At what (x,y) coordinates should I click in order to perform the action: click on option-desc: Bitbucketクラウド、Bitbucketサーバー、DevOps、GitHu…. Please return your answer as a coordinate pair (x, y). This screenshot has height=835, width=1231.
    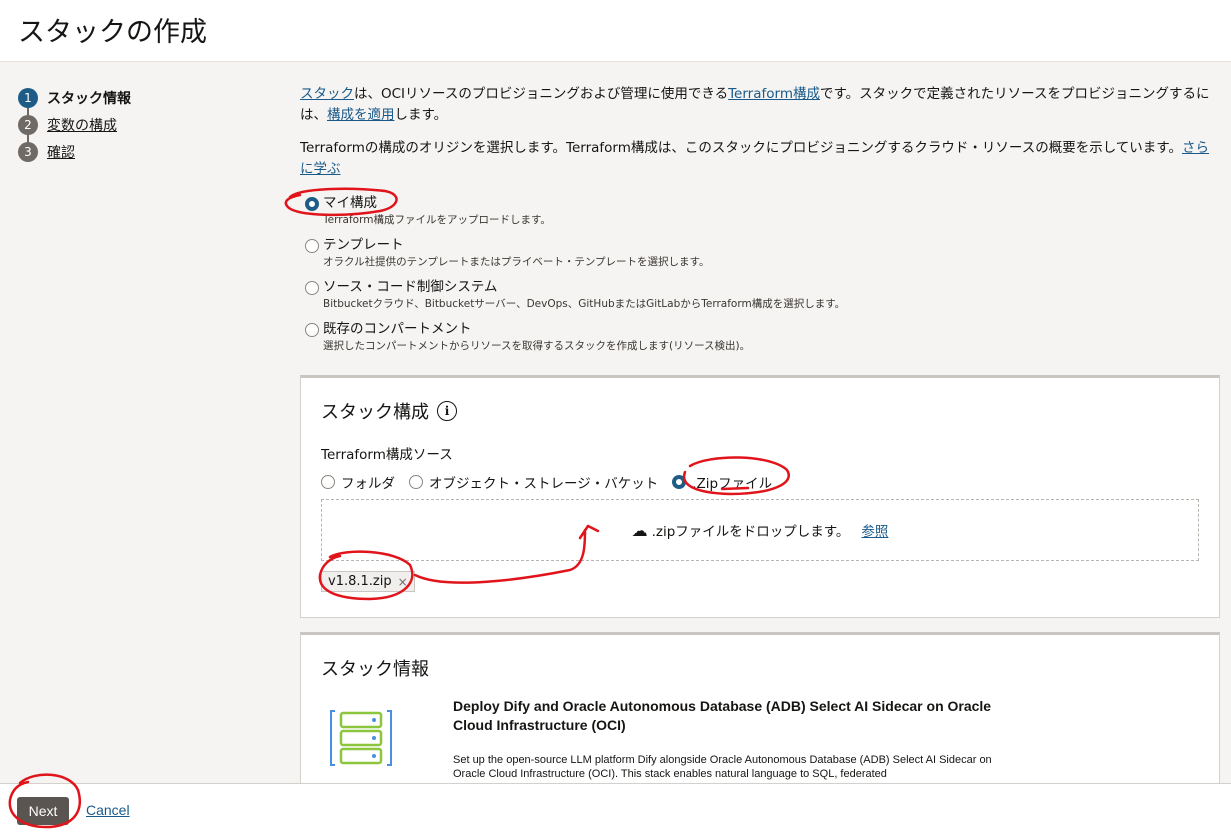
    Looking at the image, I should click on (584, 304).